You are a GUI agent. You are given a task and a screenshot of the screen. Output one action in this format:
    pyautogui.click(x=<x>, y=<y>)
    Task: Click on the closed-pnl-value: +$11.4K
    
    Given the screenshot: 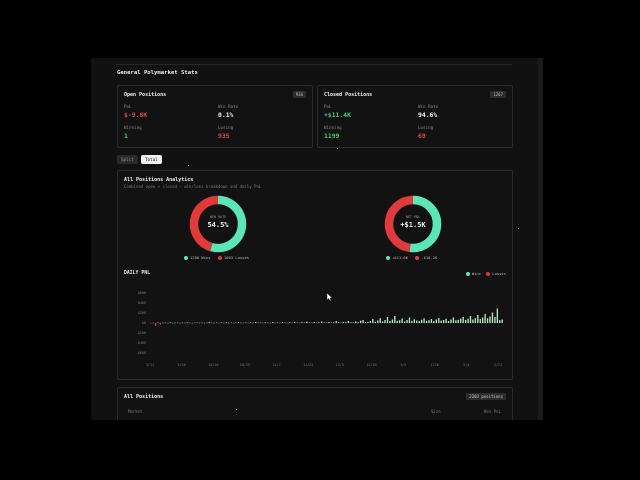 What is the action you would take?
    pyautogui.click(x=337, y=115)
    